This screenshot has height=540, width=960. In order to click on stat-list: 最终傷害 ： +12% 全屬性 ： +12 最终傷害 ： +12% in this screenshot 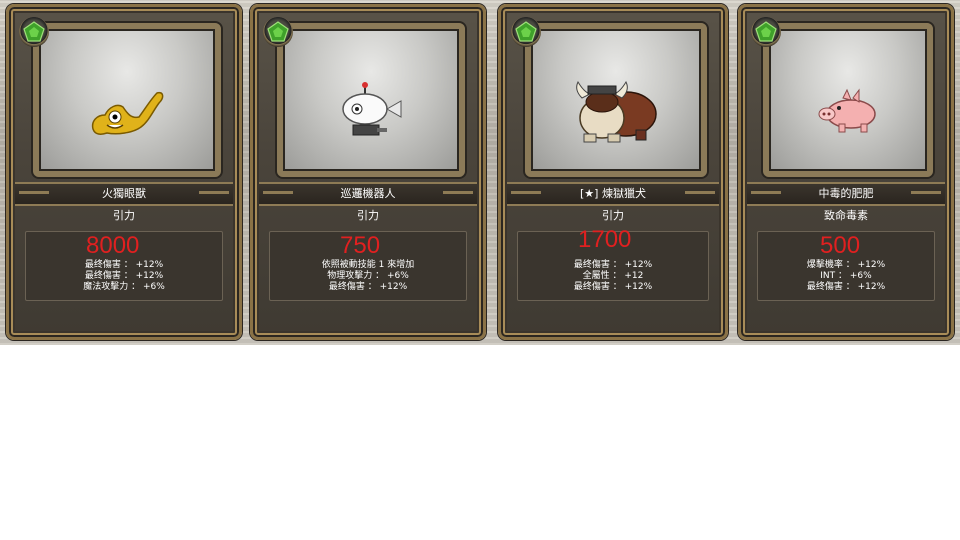, I will do `click(613, 276)`.